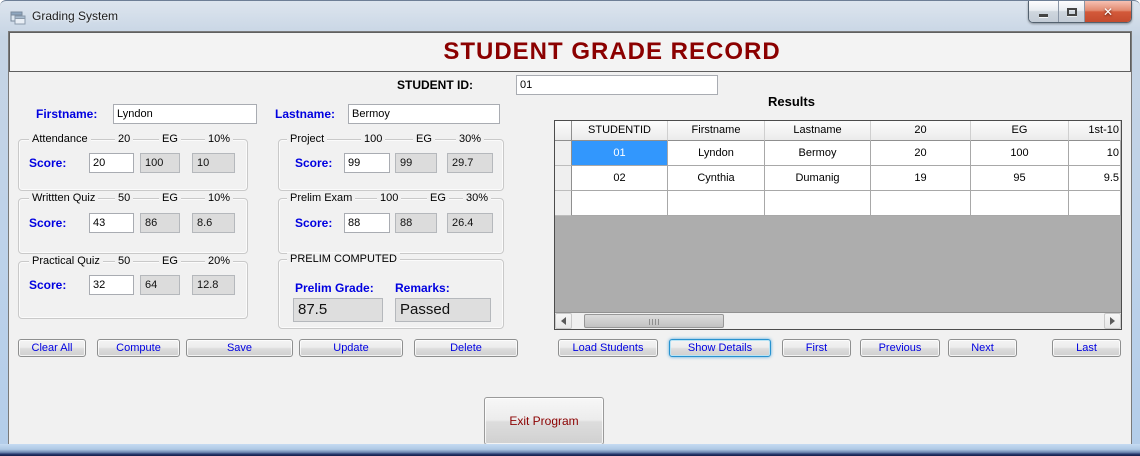  What do you see at coordinates (67, 114) in the screenshot?
I see `firstname-label: Firstname:` at bounding box center [67, 114].